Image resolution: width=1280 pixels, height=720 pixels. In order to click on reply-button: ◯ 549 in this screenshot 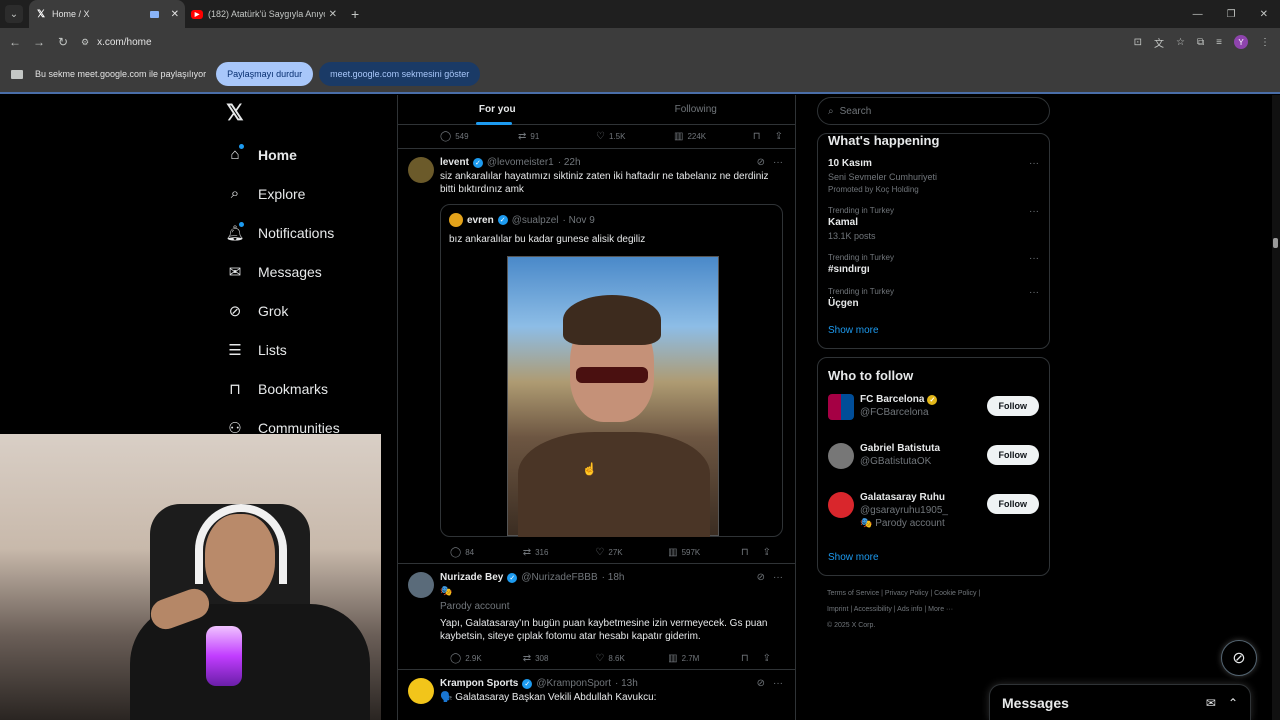, I will do `click(479, 136)`.